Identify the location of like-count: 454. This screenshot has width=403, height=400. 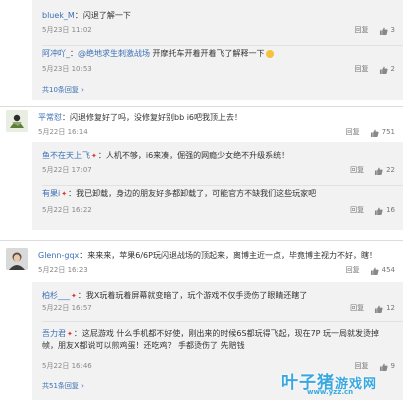
(388, 270).